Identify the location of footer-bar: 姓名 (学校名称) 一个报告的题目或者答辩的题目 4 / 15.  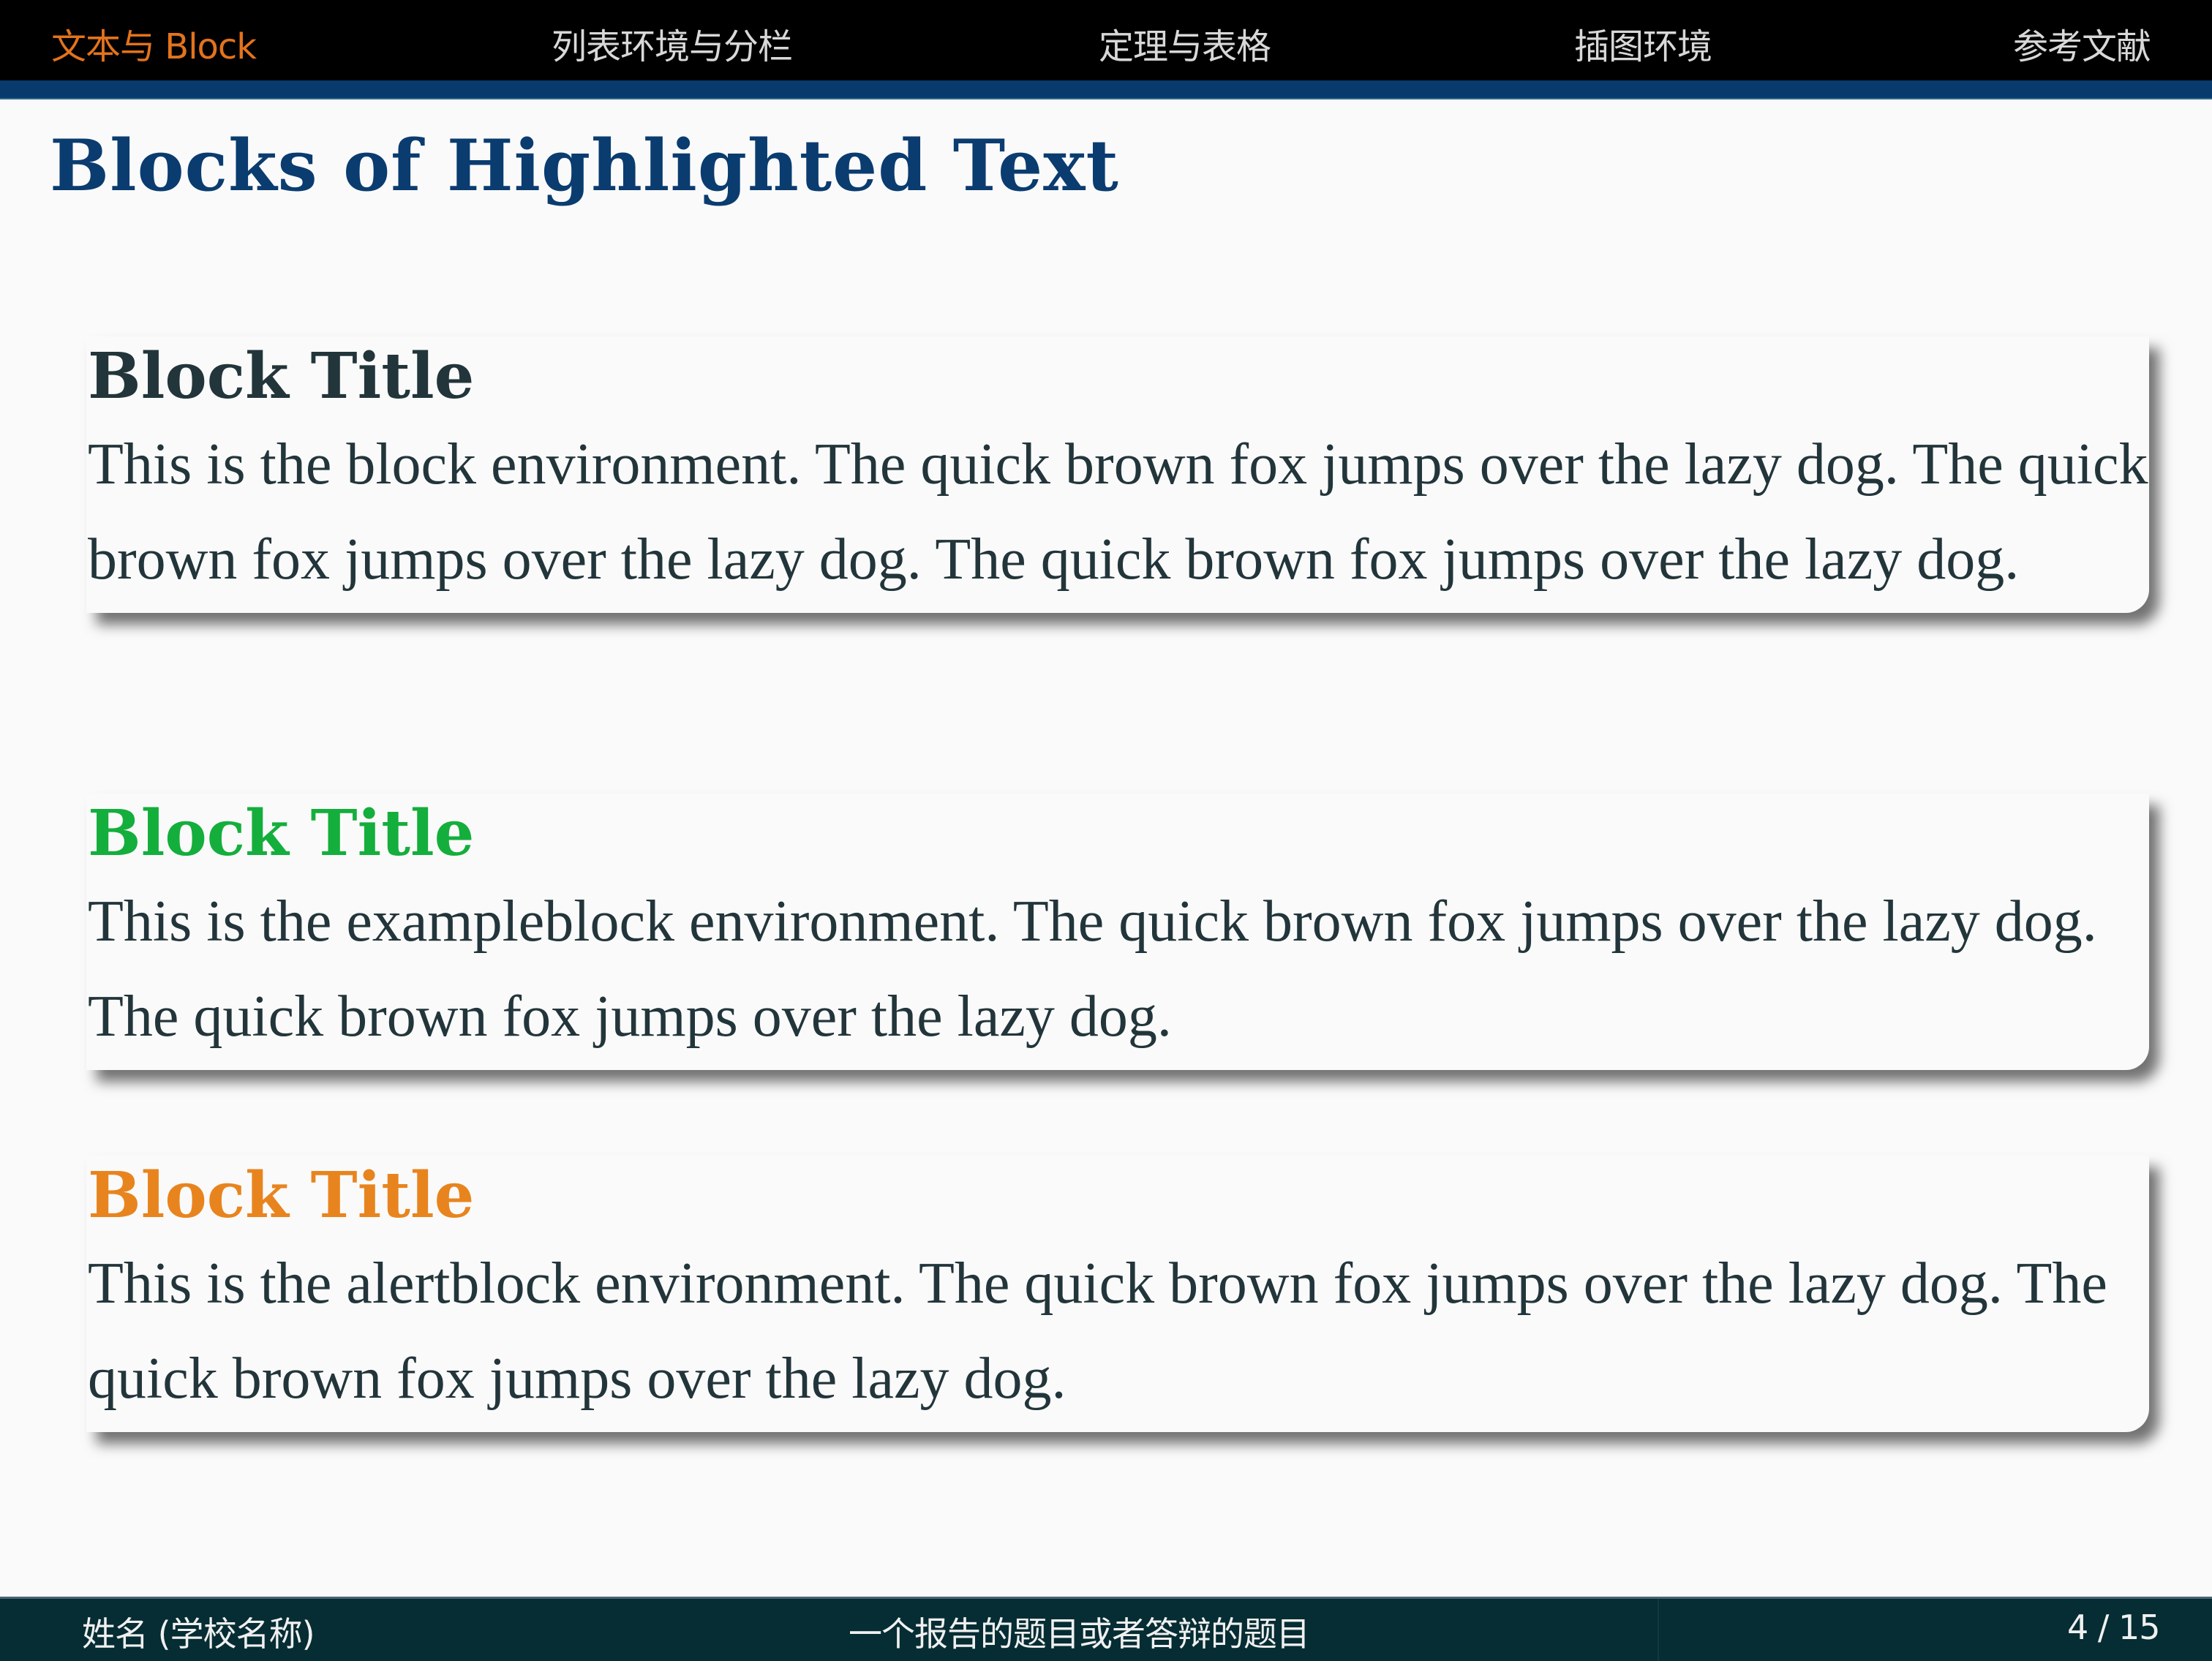
(1106, 1629).